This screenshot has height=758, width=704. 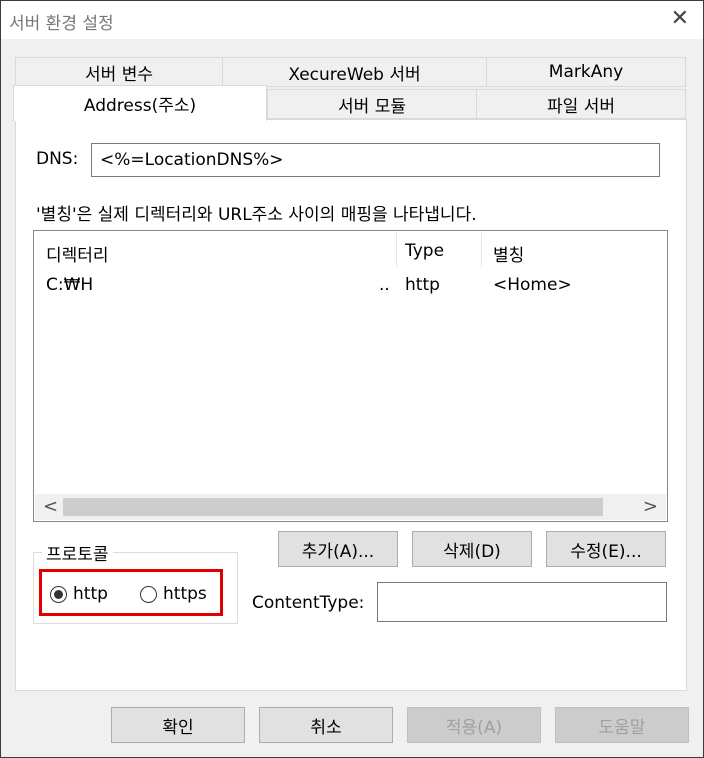 I want to click on radio-selected-dot, so click(x=58, y=594).